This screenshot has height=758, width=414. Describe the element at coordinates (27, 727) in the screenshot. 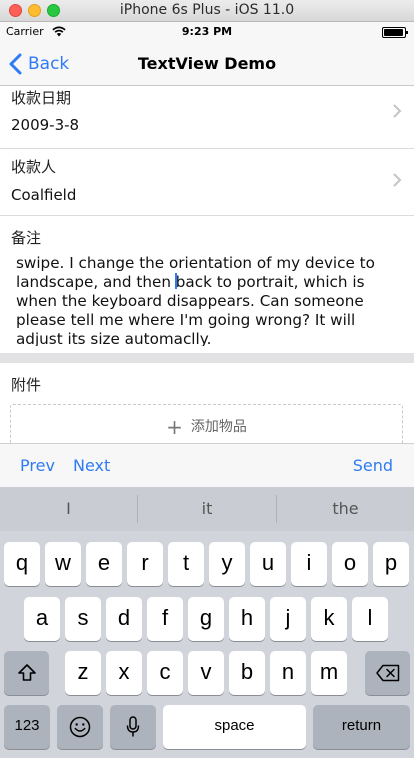

I see `numbers-key: 123` at that location.